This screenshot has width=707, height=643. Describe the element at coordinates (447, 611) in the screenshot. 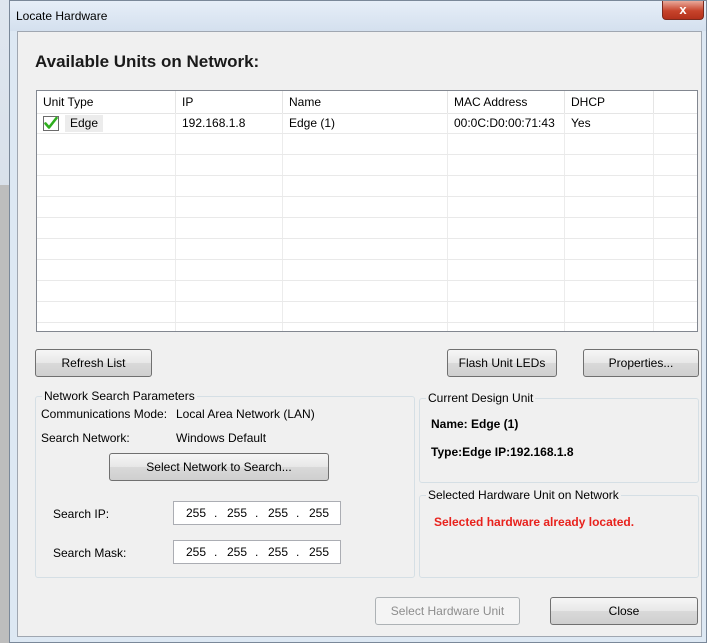

I see `select-hardware-unit-button: Select Hardware Unit` at that location.